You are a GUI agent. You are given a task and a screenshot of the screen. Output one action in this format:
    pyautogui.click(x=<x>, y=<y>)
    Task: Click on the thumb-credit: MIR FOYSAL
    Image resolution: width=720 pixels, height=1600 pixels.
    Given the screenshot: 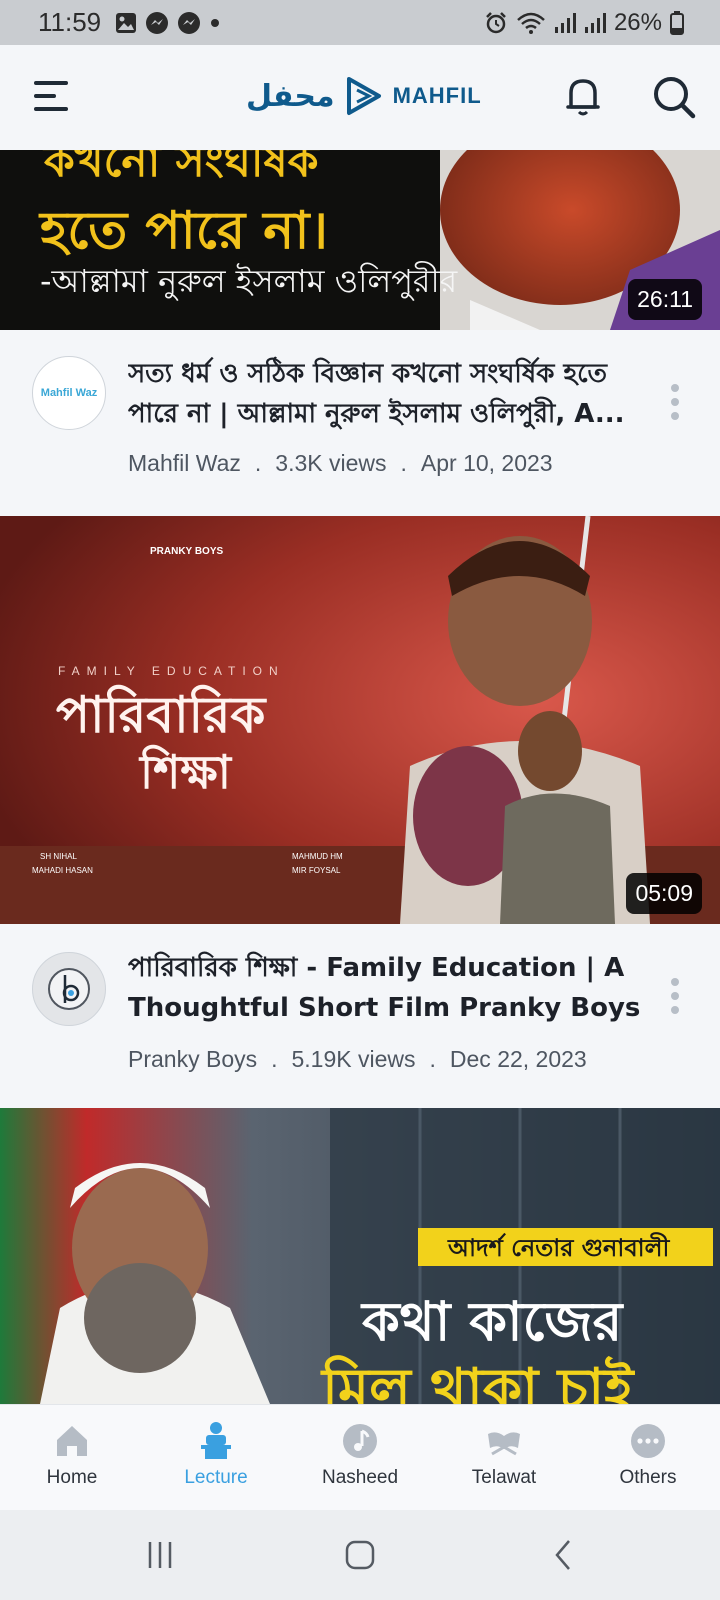 What is the action you would take?
    pyautogui.click(x=316, y=870)
    